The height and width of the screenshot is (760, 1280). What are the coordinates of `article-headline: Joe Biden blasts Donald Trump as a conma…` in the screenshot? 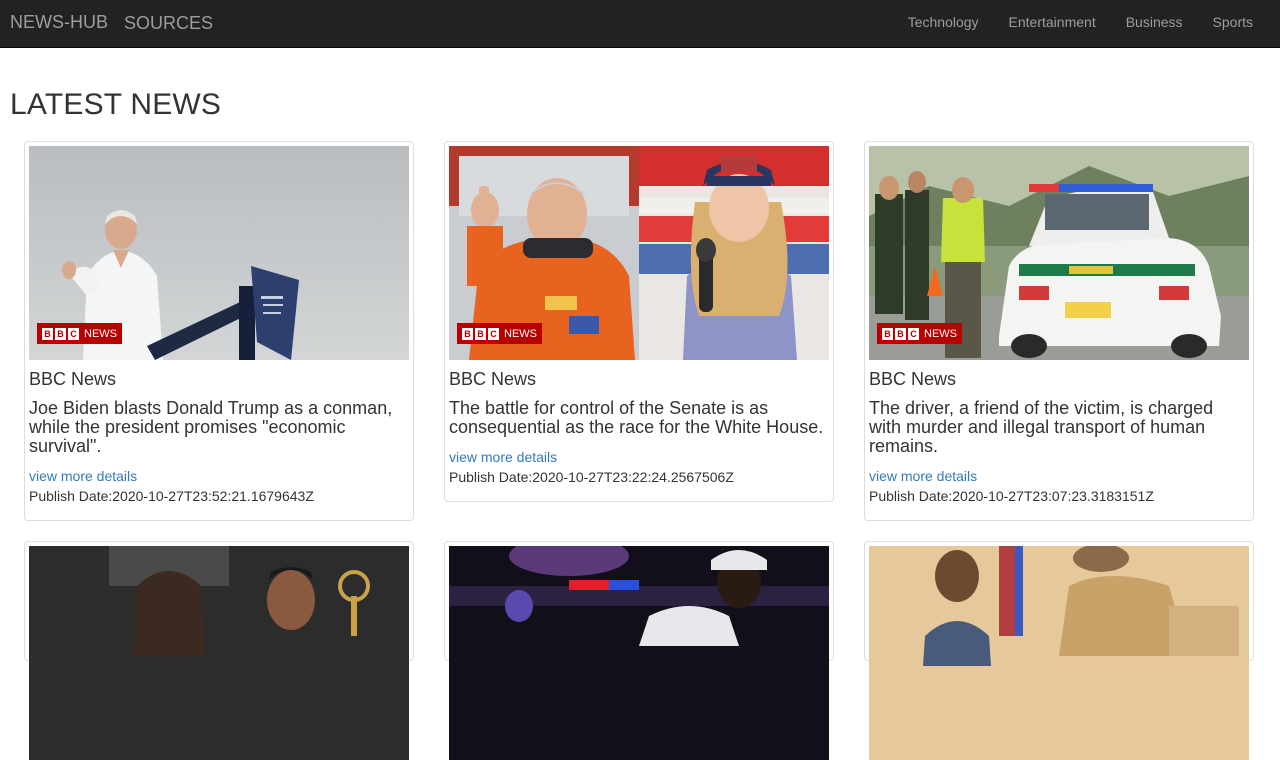 It's located at (211, 427).